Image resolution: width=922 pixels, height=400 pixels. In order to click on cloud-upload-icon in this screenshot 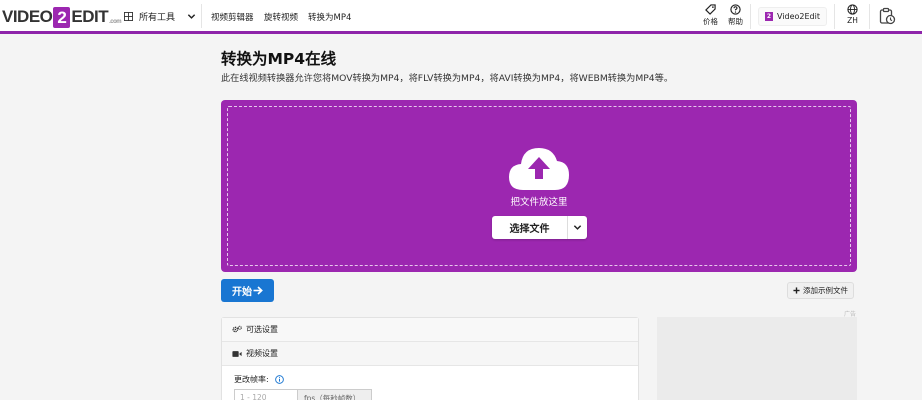, I will do `click(539, 169)`.